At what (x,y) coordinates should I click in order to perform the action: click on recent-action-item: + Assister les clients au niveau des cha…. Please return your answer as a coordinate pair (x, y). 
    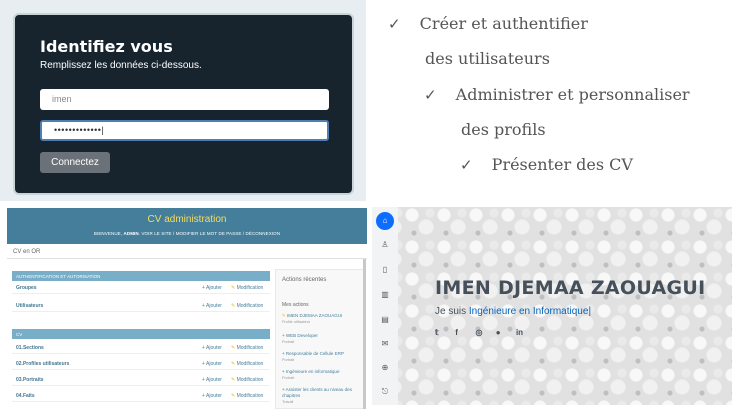
    Looking at the image, I should click on (323, 396).